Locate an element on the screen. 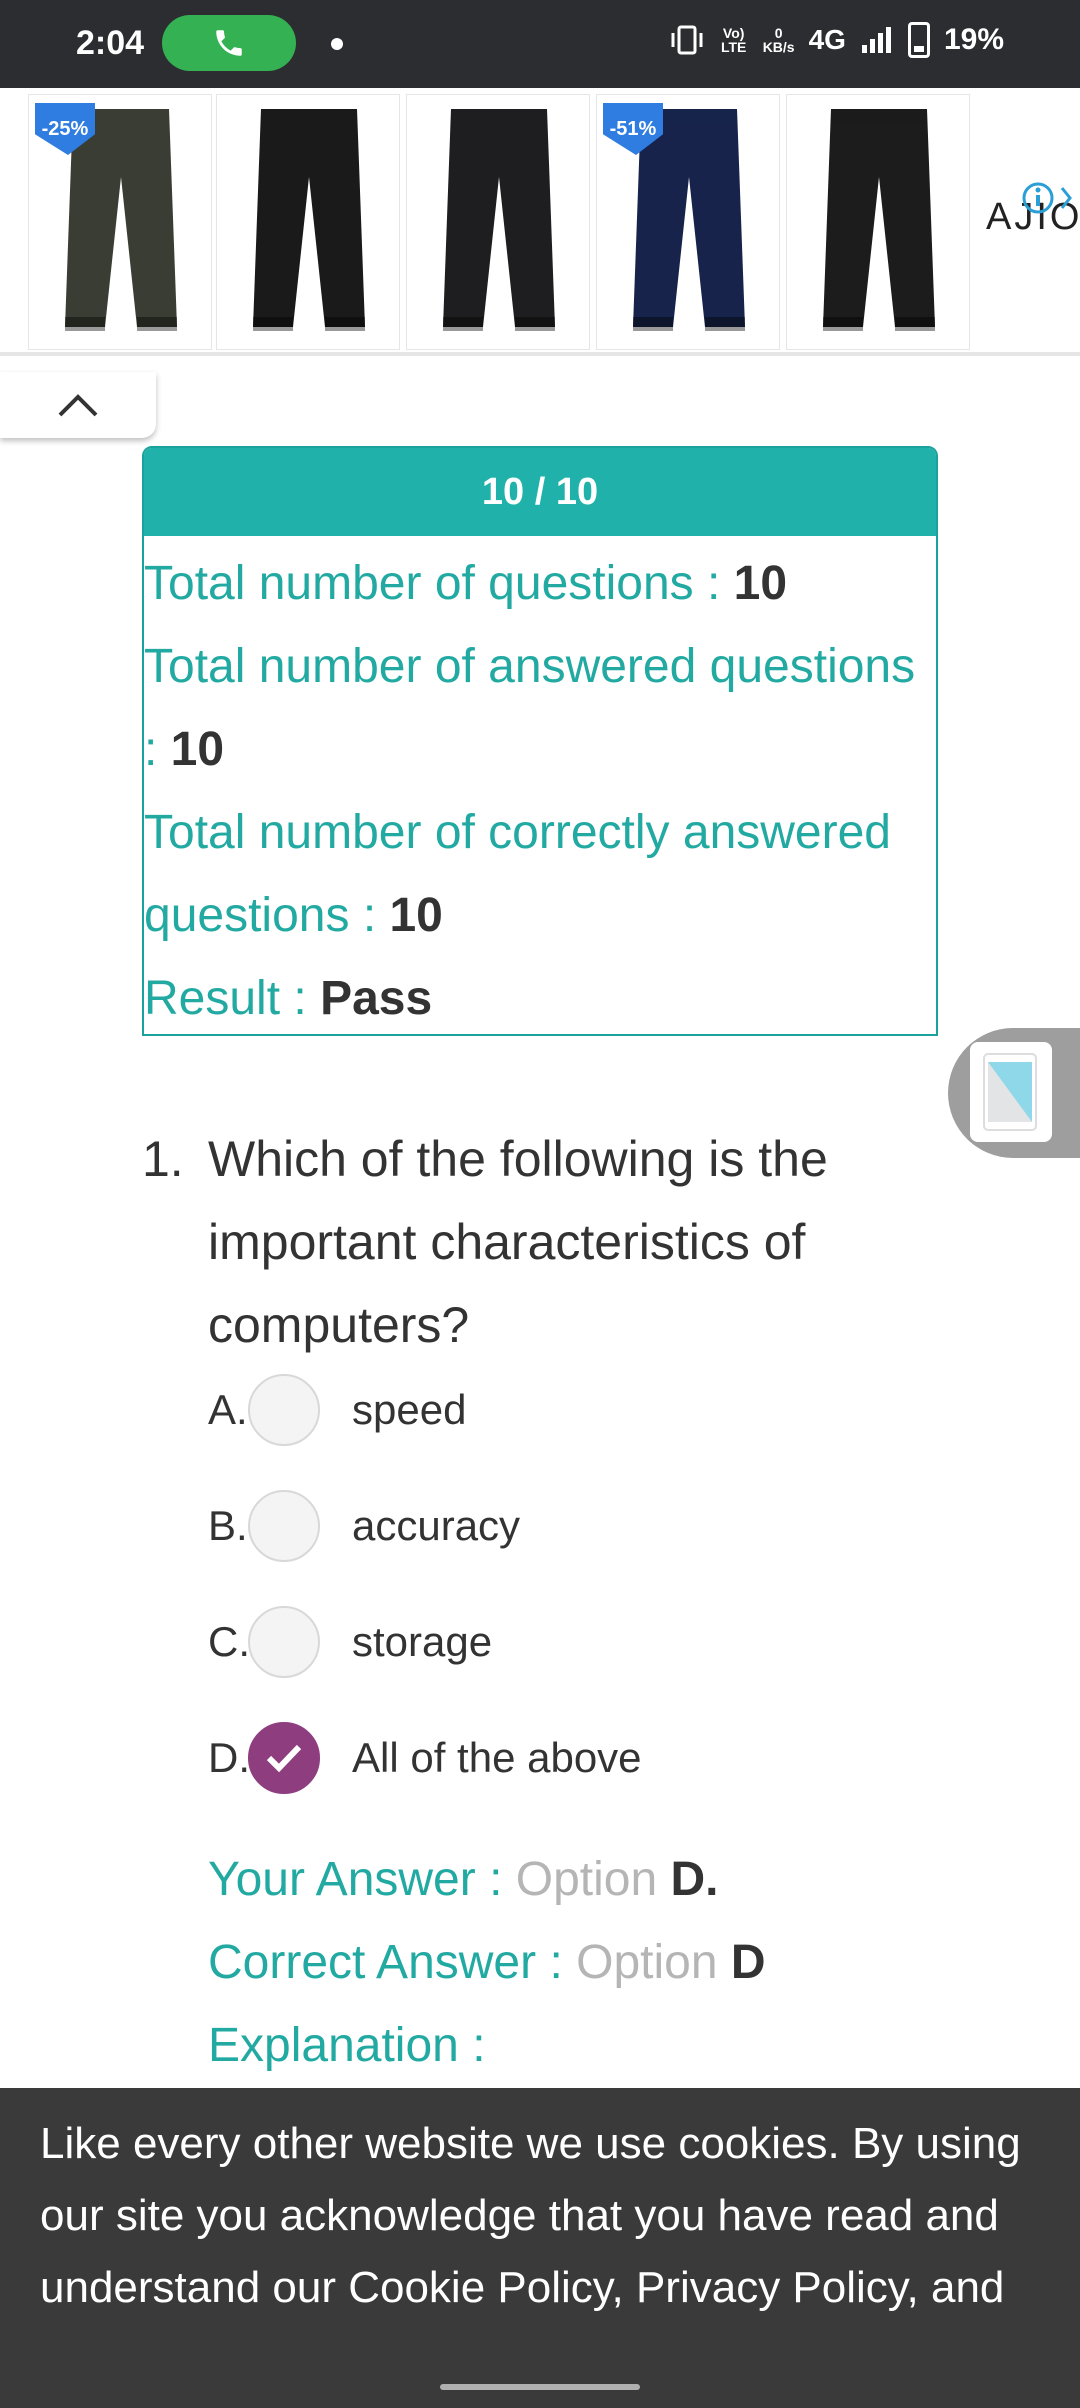  explanation-label: Explanation : is located at coordinates (347, 2045).